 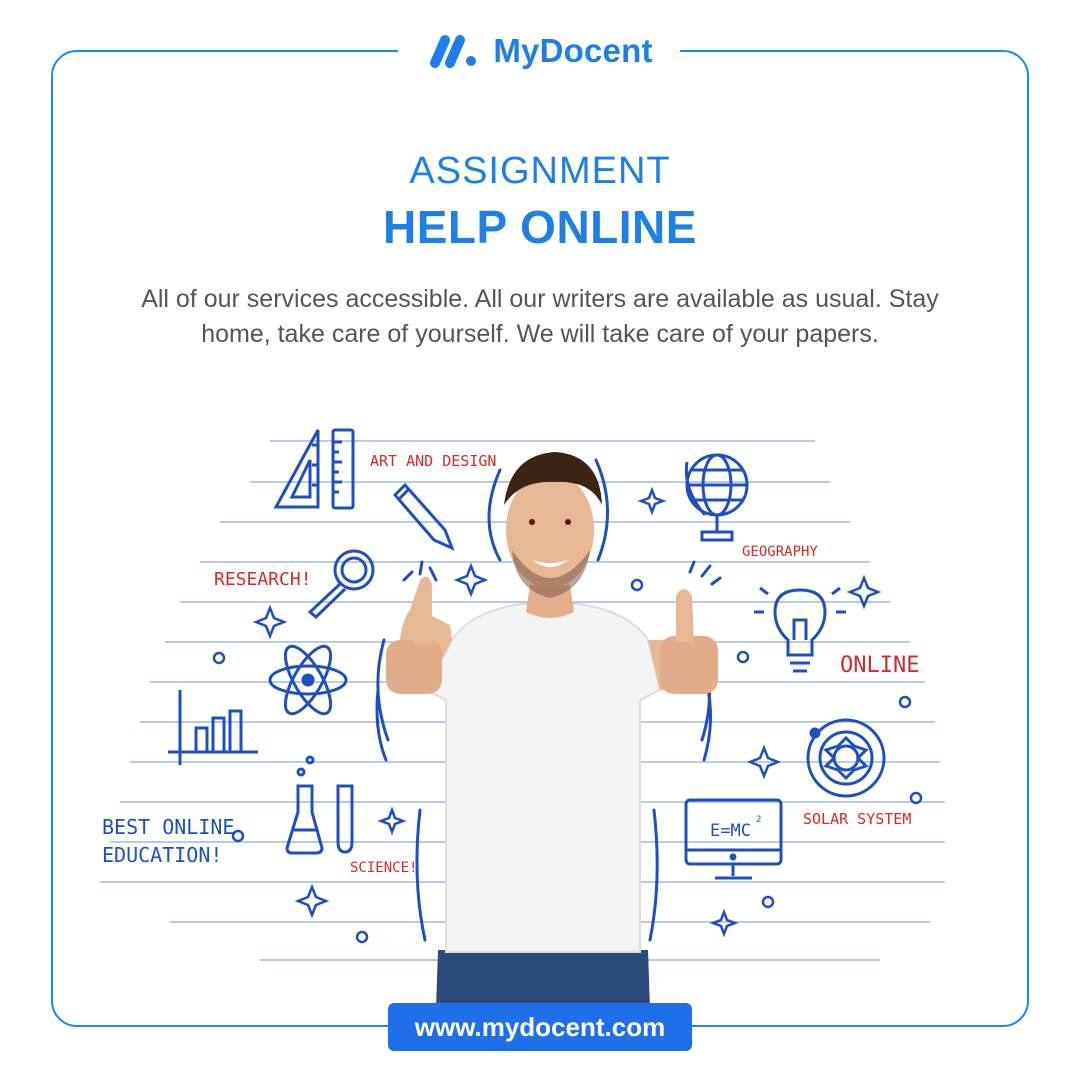 I want to click on label-solar-system: SOLAR SYSTEM, so click(x=857, y=819).